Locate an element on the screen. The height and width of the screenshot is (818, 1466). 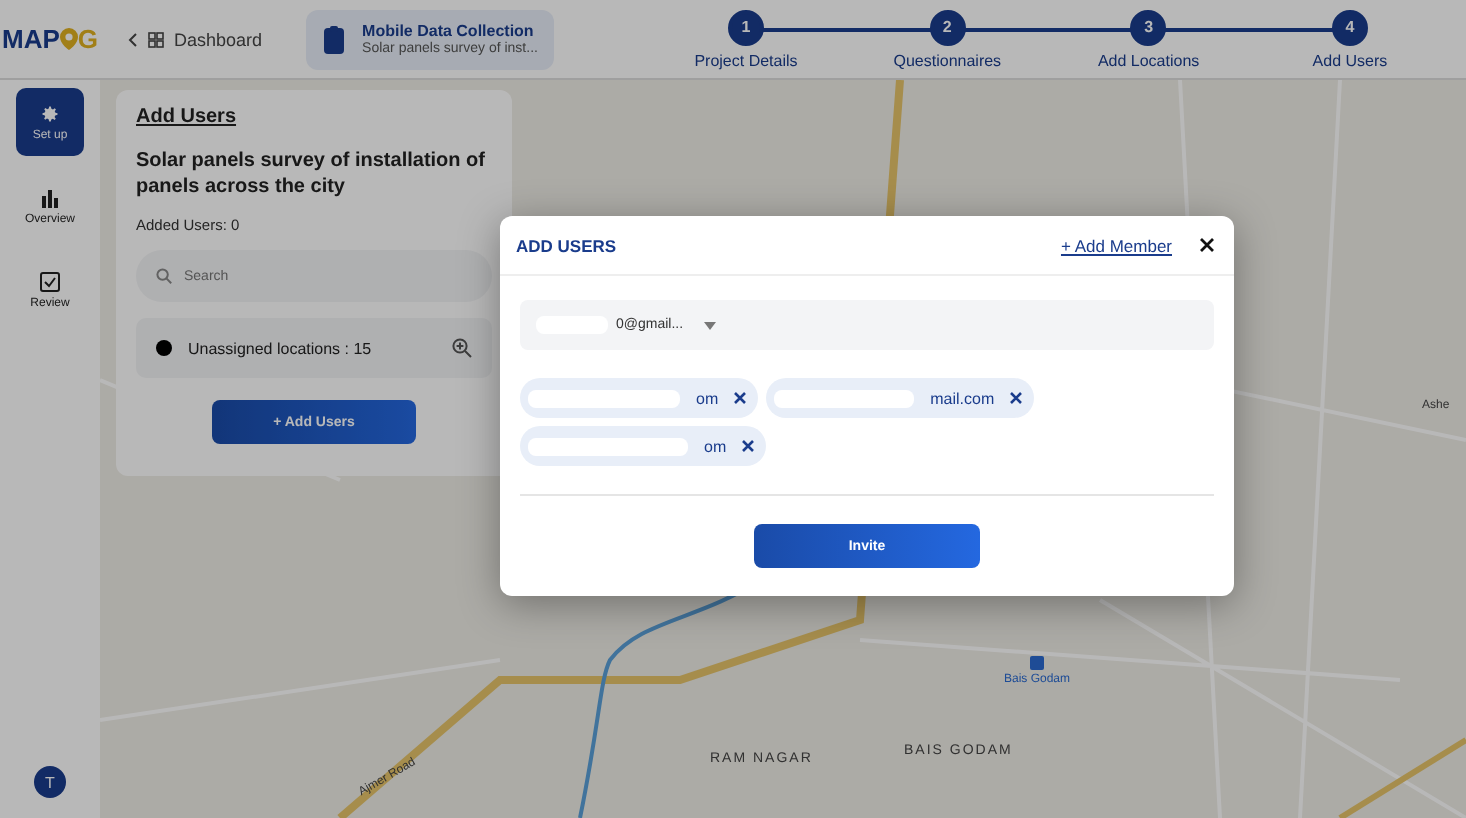
checkbox-icon is located at coordinates (50, 281).